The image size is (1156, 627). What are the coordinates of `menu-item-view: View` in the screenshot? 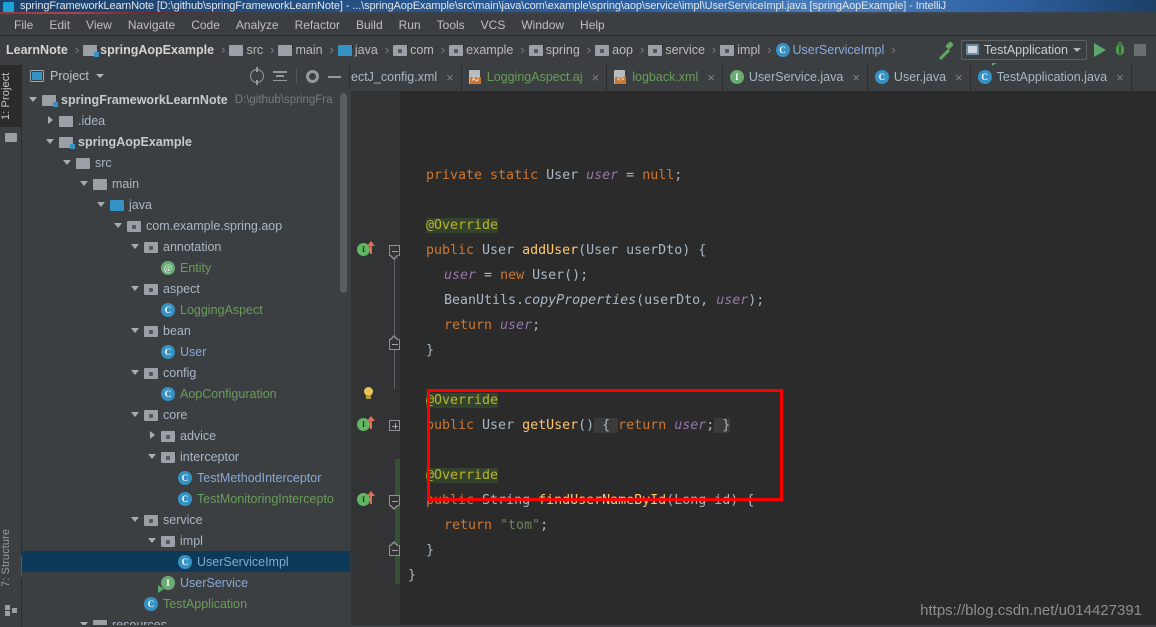 It's located at (99, 25).